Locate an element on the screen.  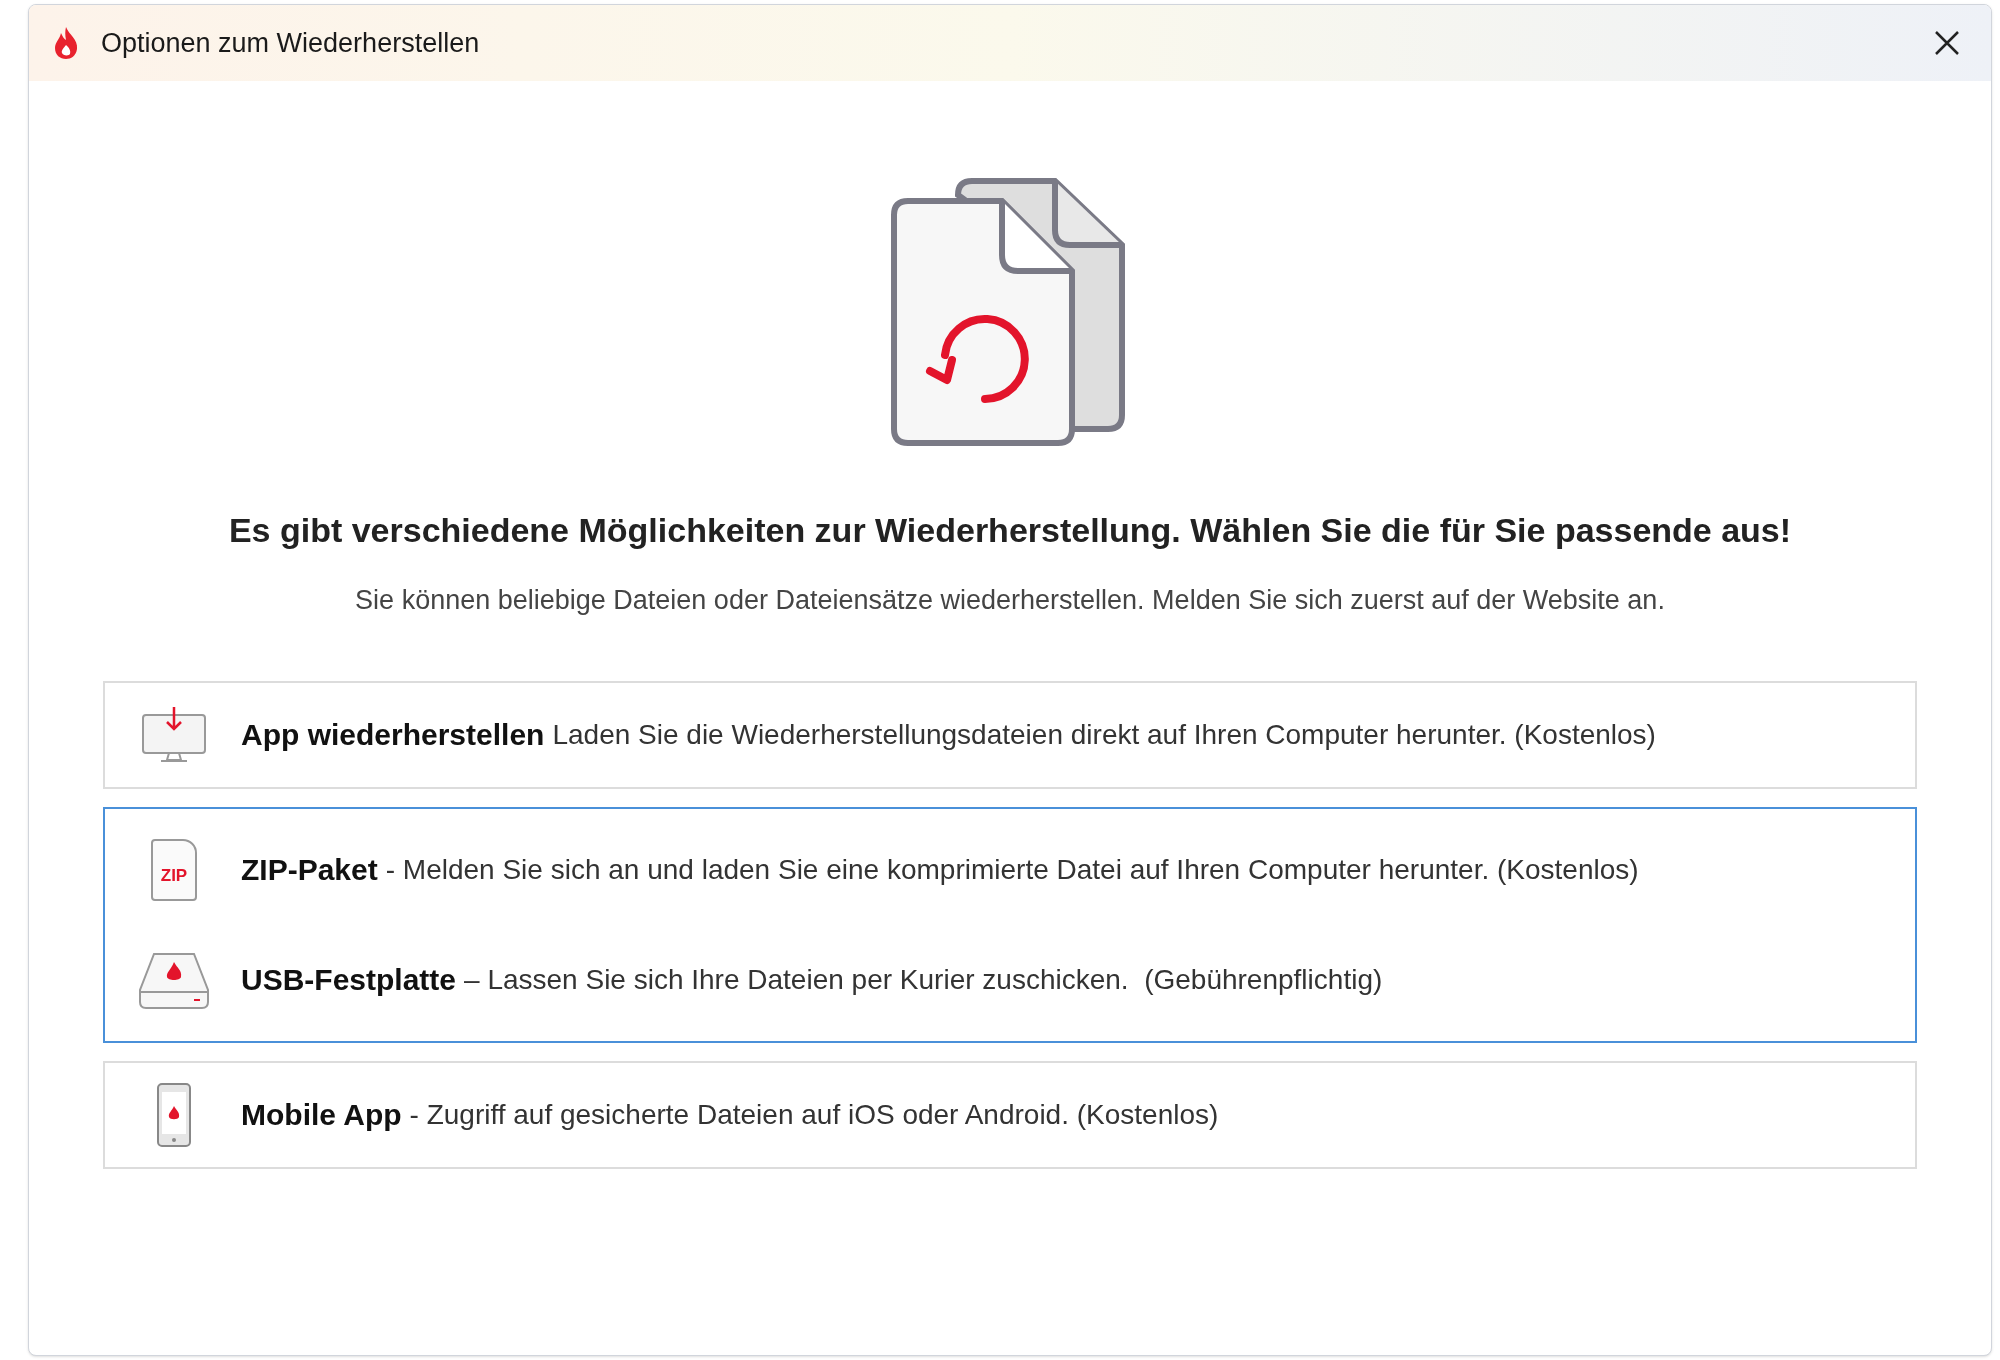
option-title: USB-Festplatte is located at coordinates (349, 980).